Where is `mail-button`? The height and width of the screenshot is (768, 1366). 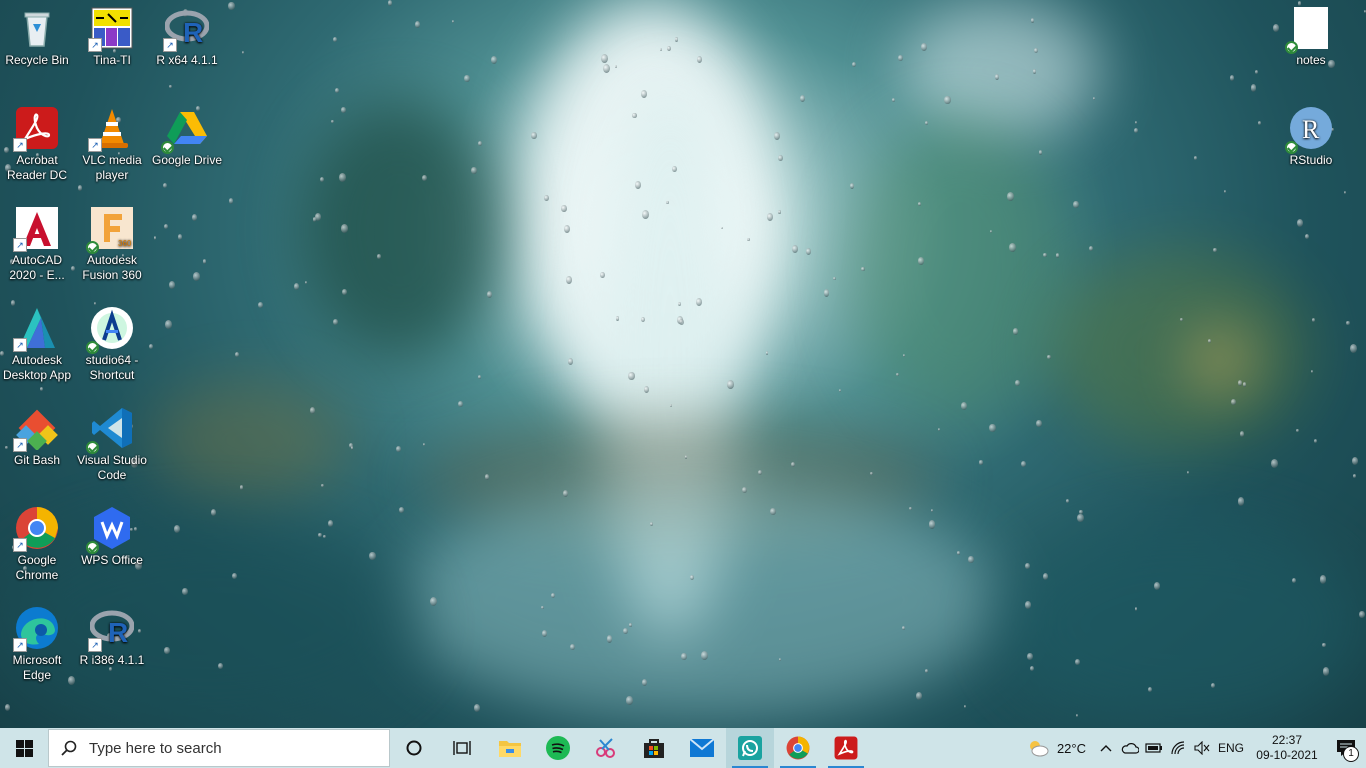
mail-button is located at coordinates (702, 748).